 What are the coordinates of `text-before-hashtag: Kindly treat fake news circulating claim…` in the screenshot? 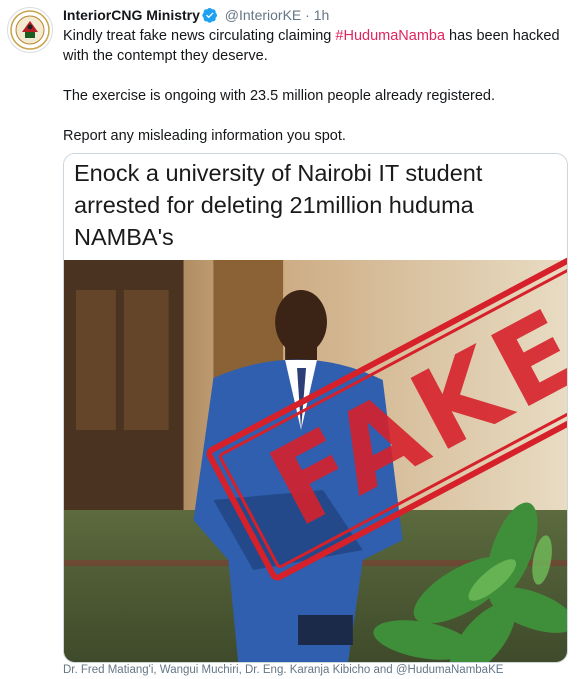 It's located at (199, 36).